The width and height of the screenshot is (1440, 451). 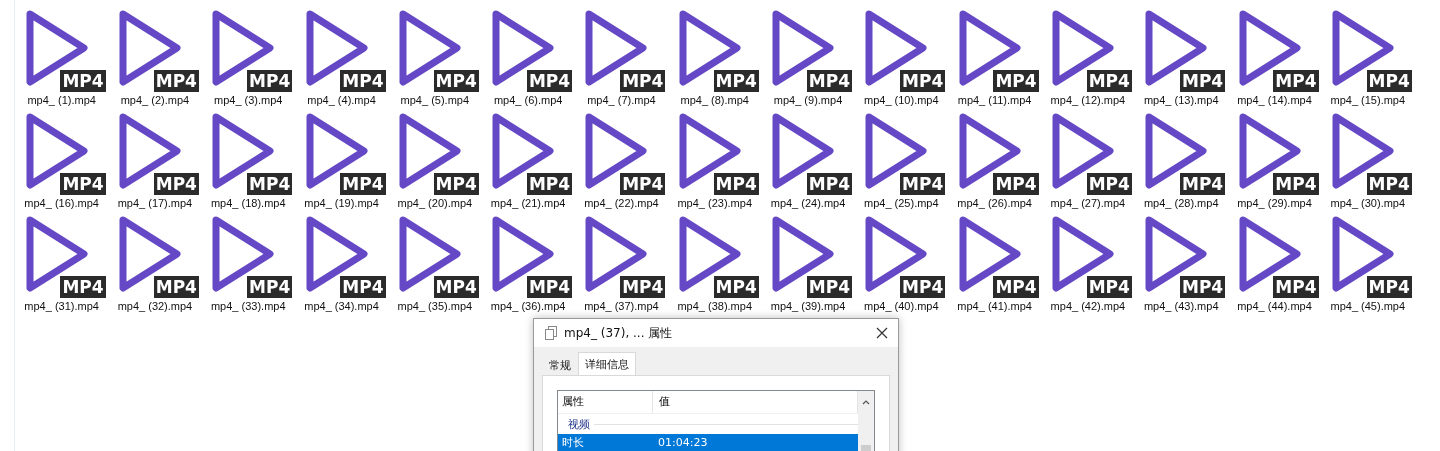 I want to click on file-name: mp4_ (32).mp4, so click(x=155, y=306).